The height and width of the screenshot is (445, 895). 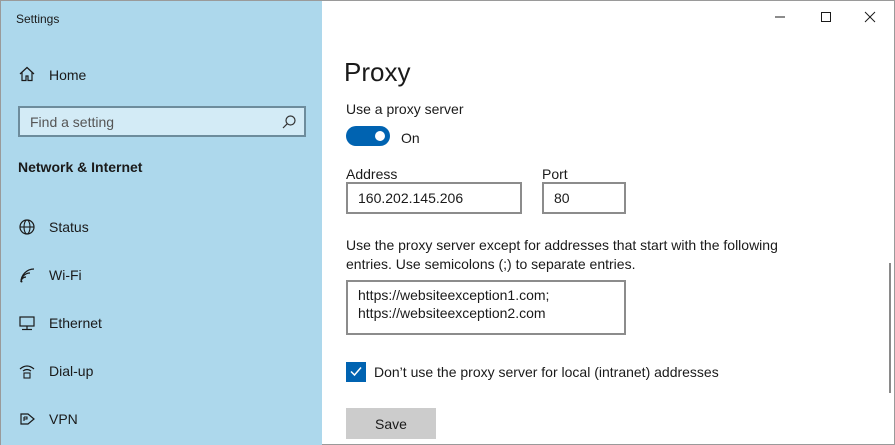 I want to click on app-title: Settings, so click(x=38, y=19).